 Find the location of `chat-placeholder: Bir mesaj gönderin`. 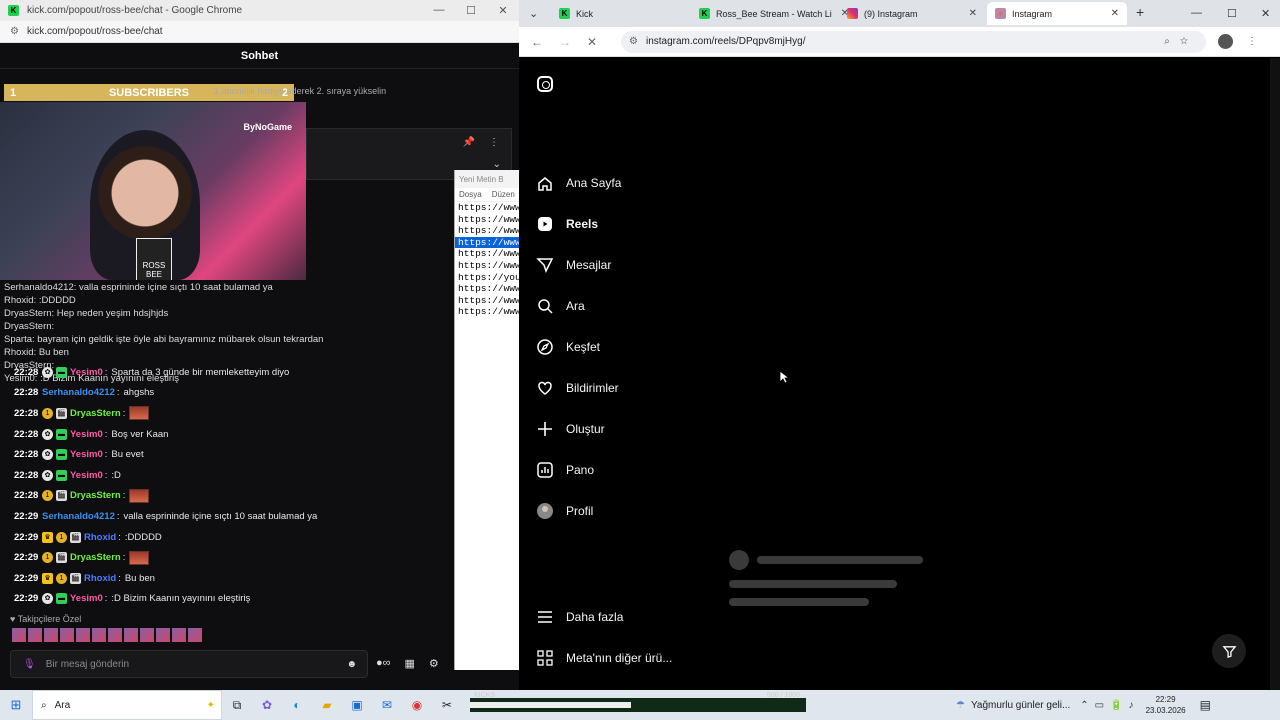

chat-placeholder: Bir mesaj gönderin is located at coordinates (87, 664).